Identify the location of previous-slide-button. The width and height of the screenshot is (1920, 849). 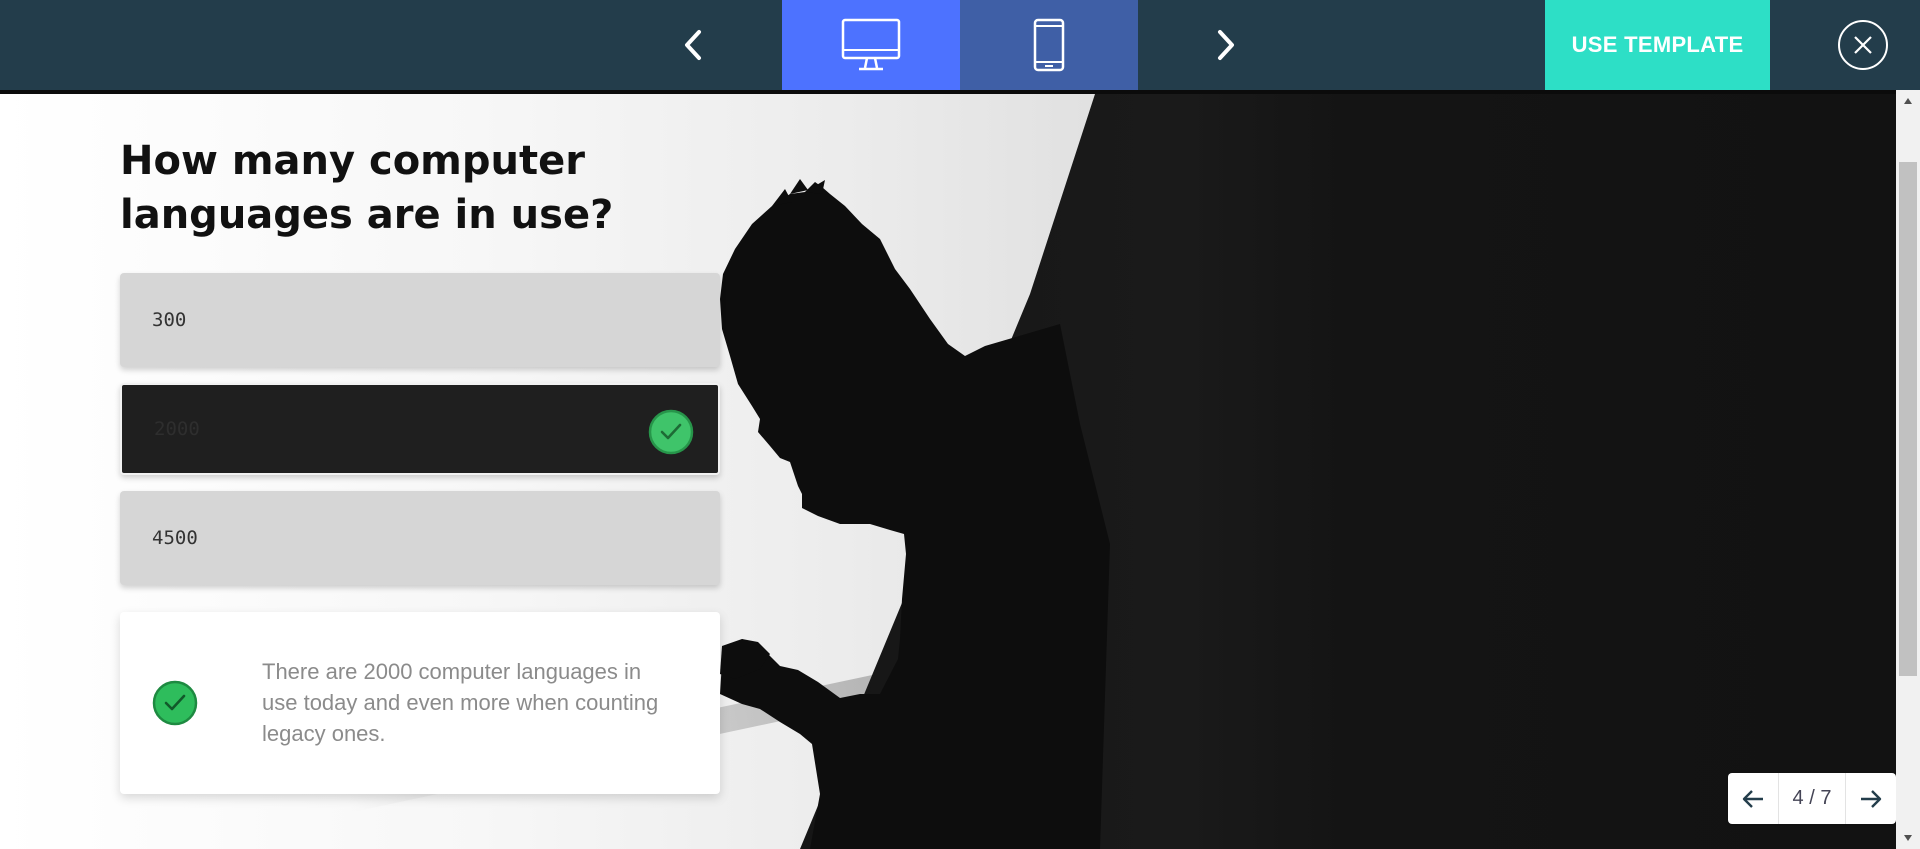
(1753, 798).